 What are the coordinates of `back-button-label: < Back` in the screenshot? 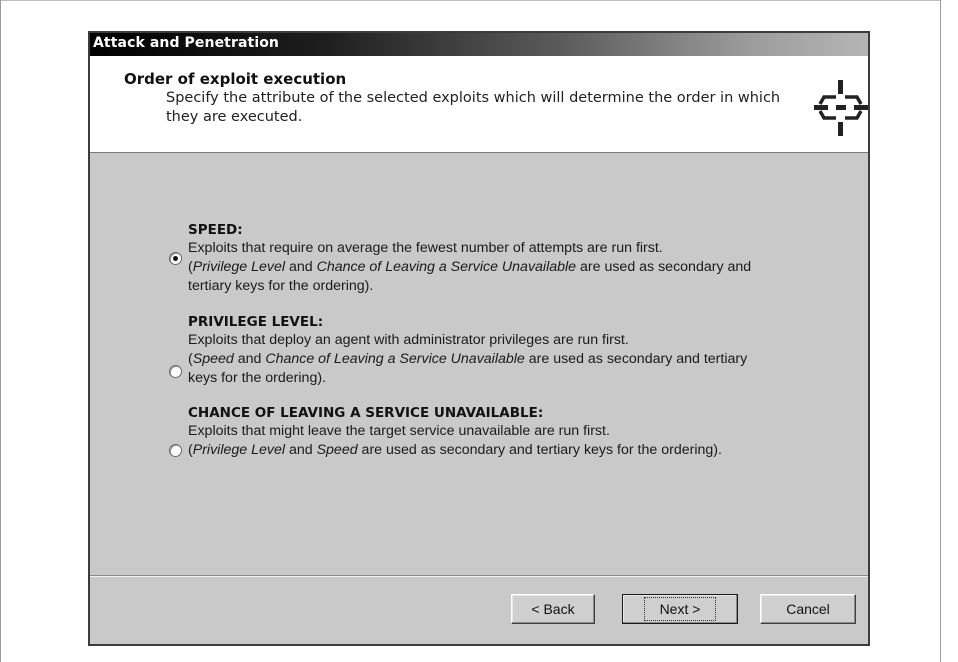 It's located at (553, 609).